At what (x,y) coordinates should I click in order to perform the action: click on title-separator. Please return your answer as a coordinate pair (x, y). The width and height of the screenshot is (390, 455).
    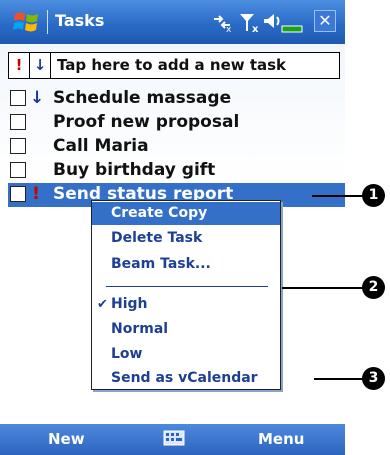
    Looking at the image, I should click on (47, 22).